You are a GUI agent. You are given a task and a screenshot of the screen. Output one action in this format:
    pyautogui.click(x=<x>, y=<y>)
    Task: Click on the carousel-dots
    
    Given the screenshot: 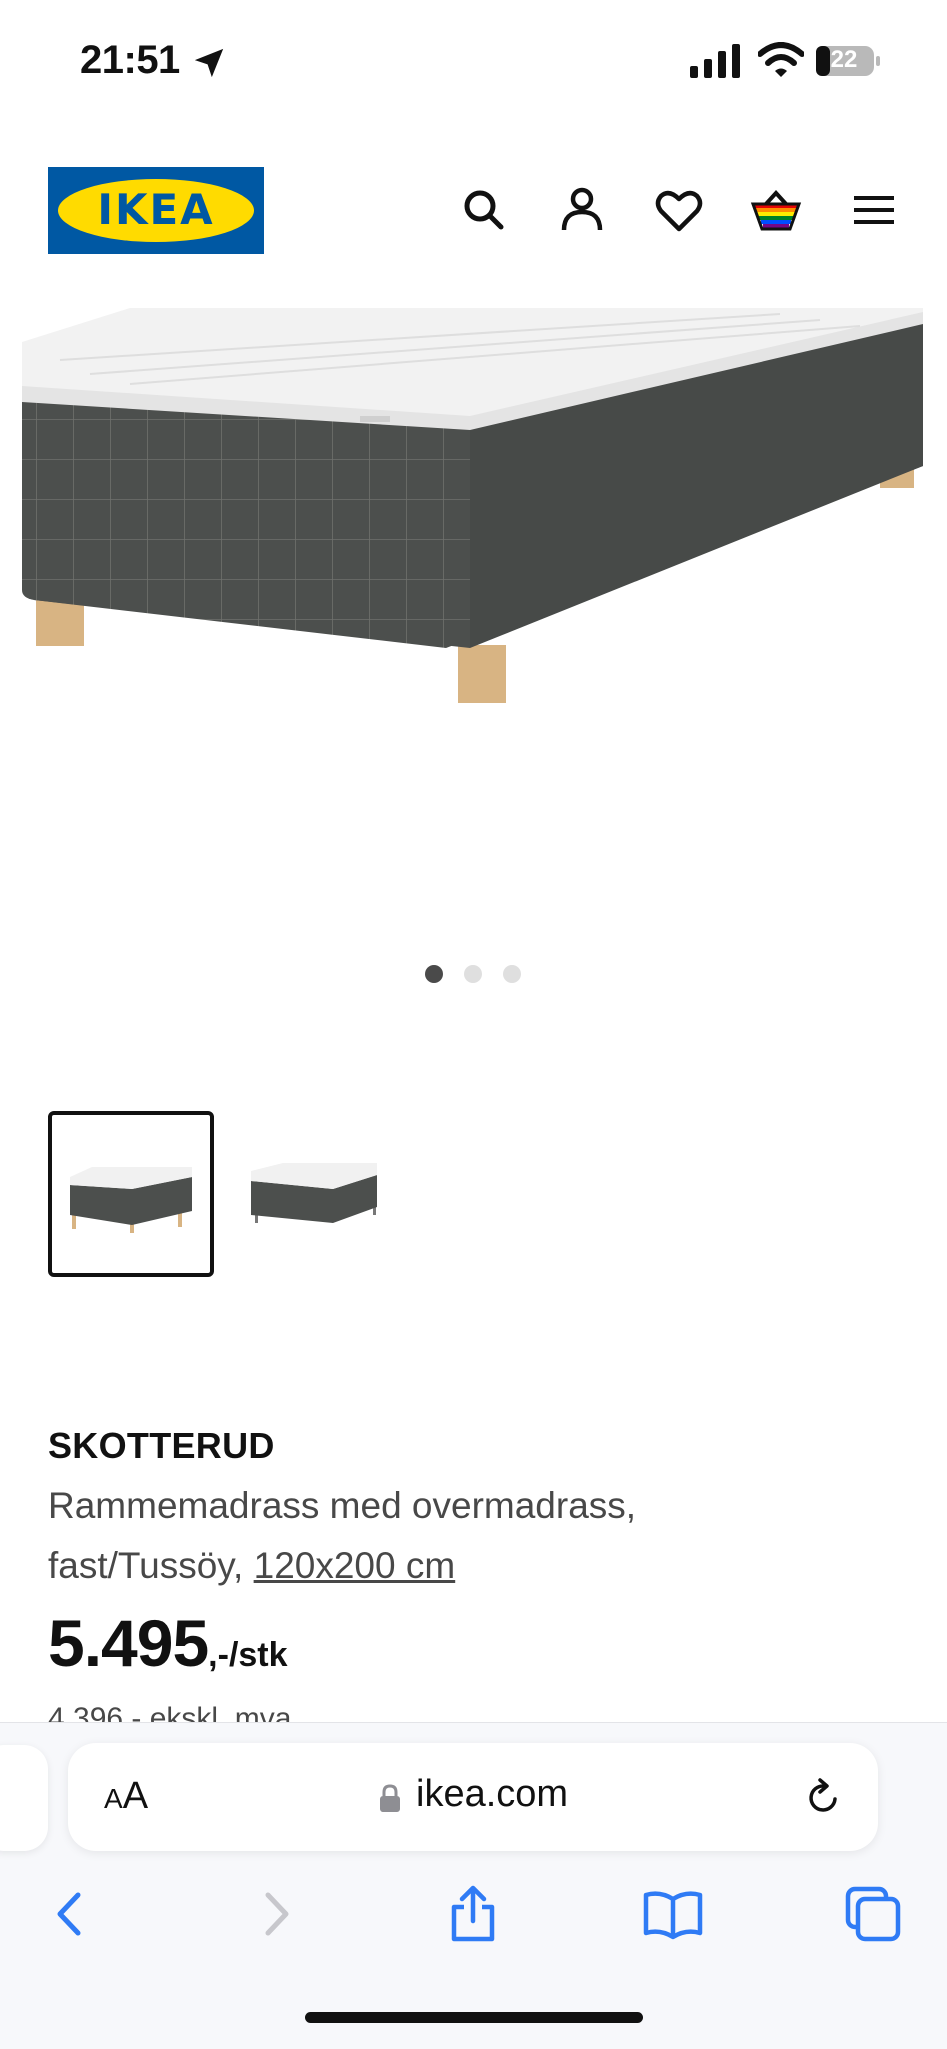 What is the action you would take?
    pyautogui.click(x=473, y=975)
    